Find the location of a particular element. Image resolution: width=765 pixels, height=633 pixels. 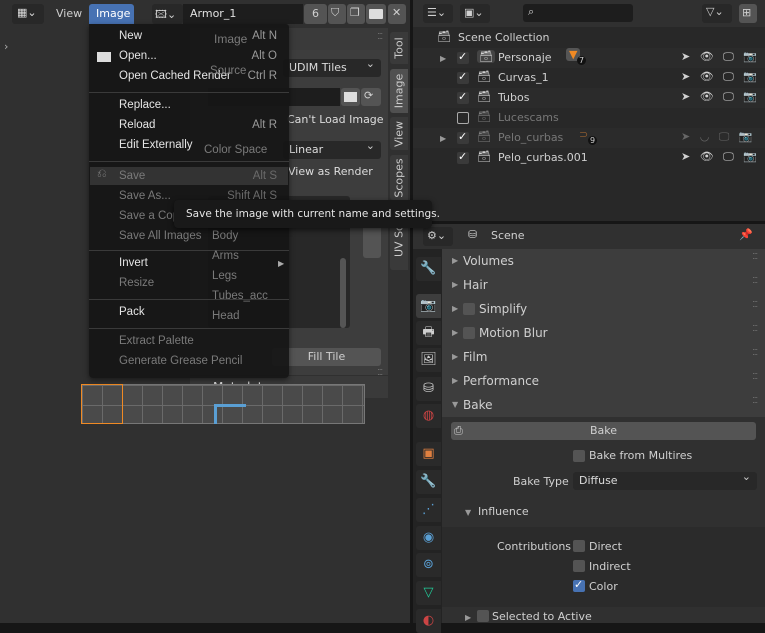

tab-render: 📷 is located at coordinates (428, 306).